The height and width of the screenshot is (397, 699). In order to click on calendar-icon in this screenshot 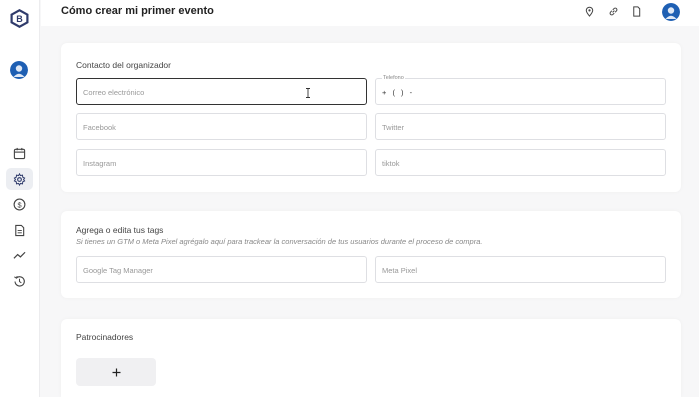, I will do `click(19, 153)`.